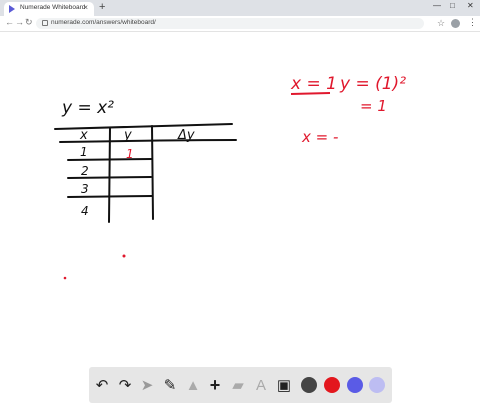 The height and width of the screenshot is (404, 480). Describe the element at coordinates (284, 385) in the screenshot. I see `image-icon: ▣` at that location.